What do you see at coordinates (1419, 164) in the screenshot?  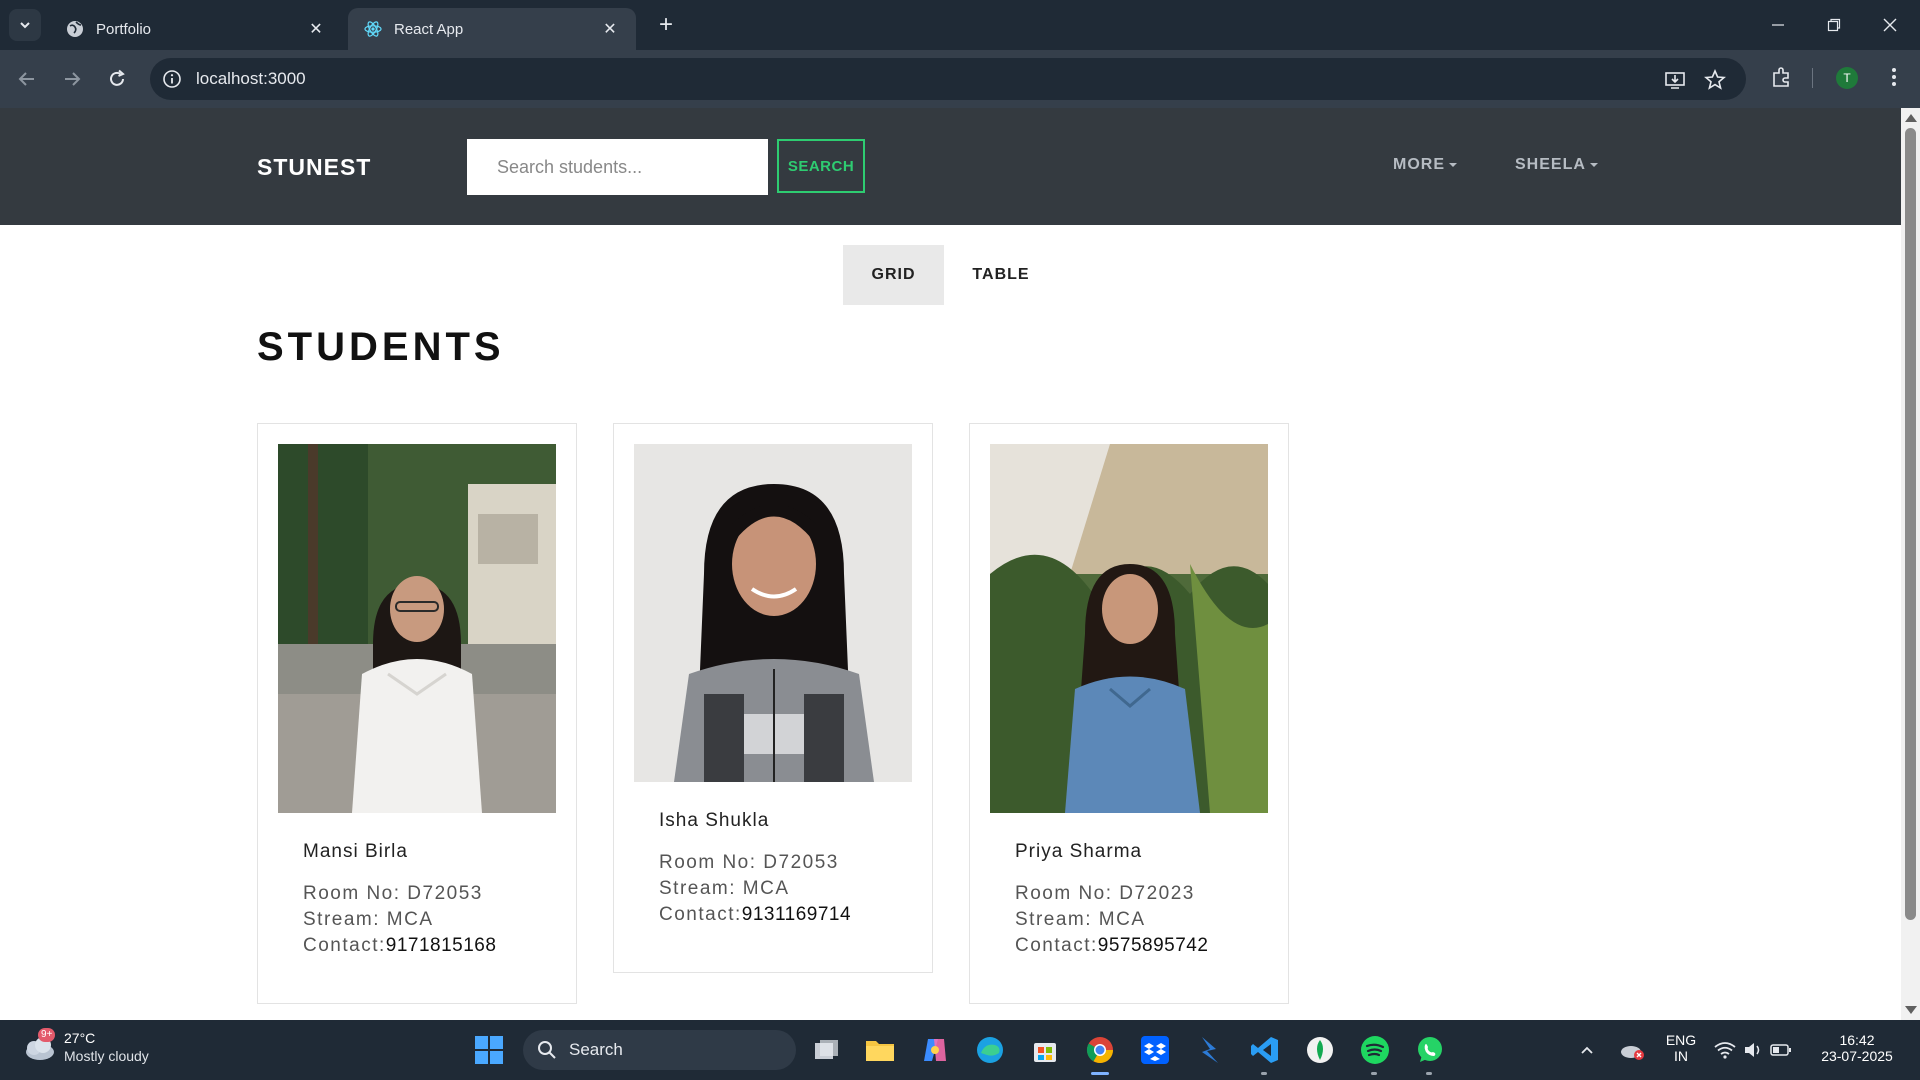 I see `more-dropdown-label: MORE` at bounding box center [1419, 164].